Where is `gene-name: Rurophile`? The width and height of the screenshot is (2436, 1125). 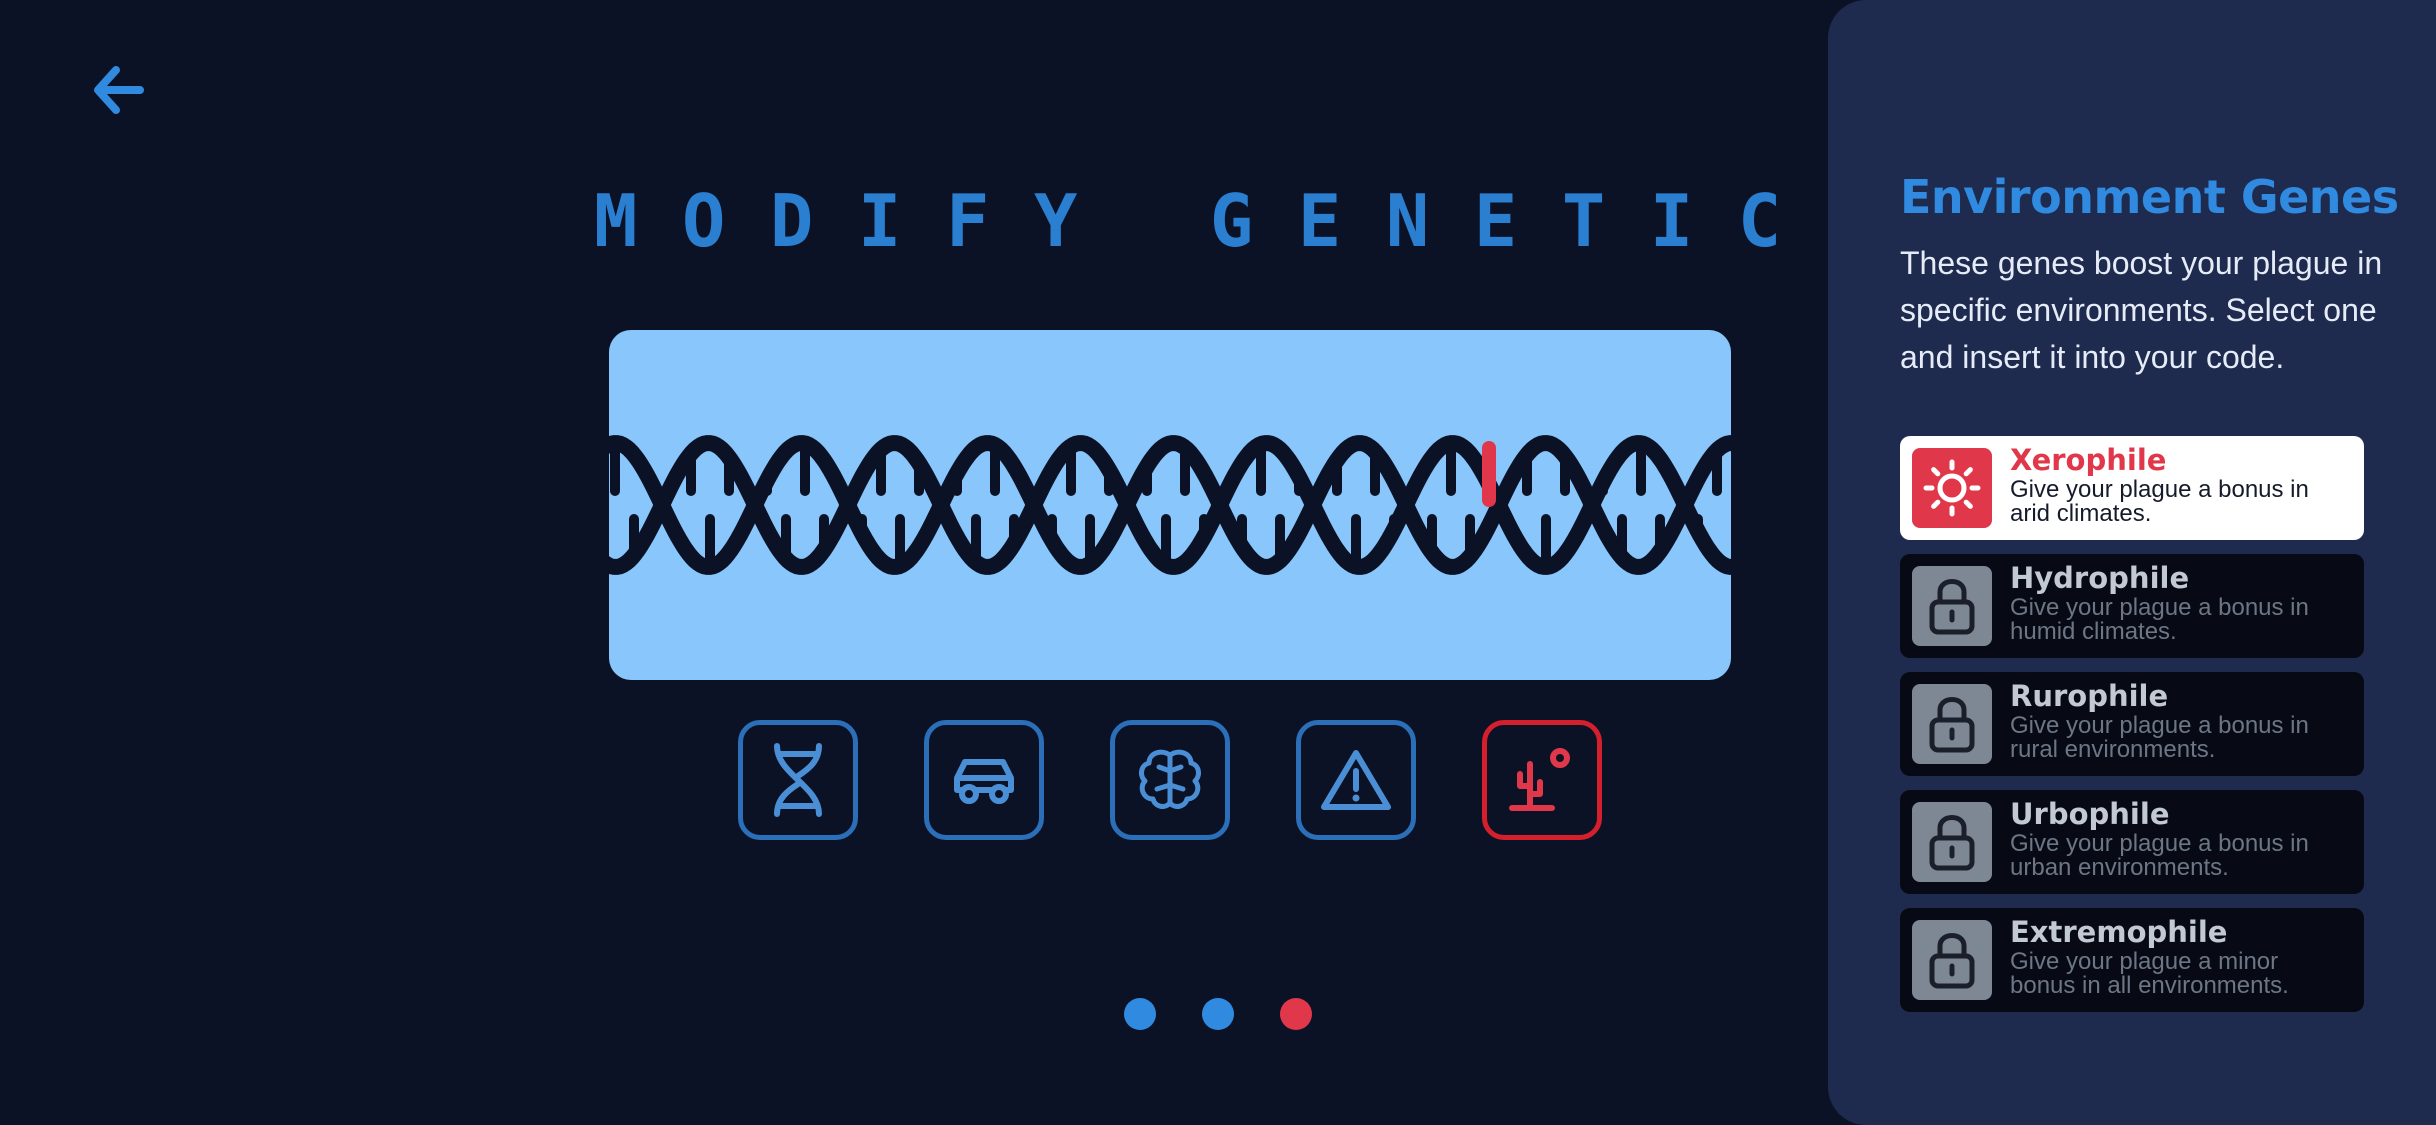
gene-name: Rurophile is located at coordinates (2089, 696).